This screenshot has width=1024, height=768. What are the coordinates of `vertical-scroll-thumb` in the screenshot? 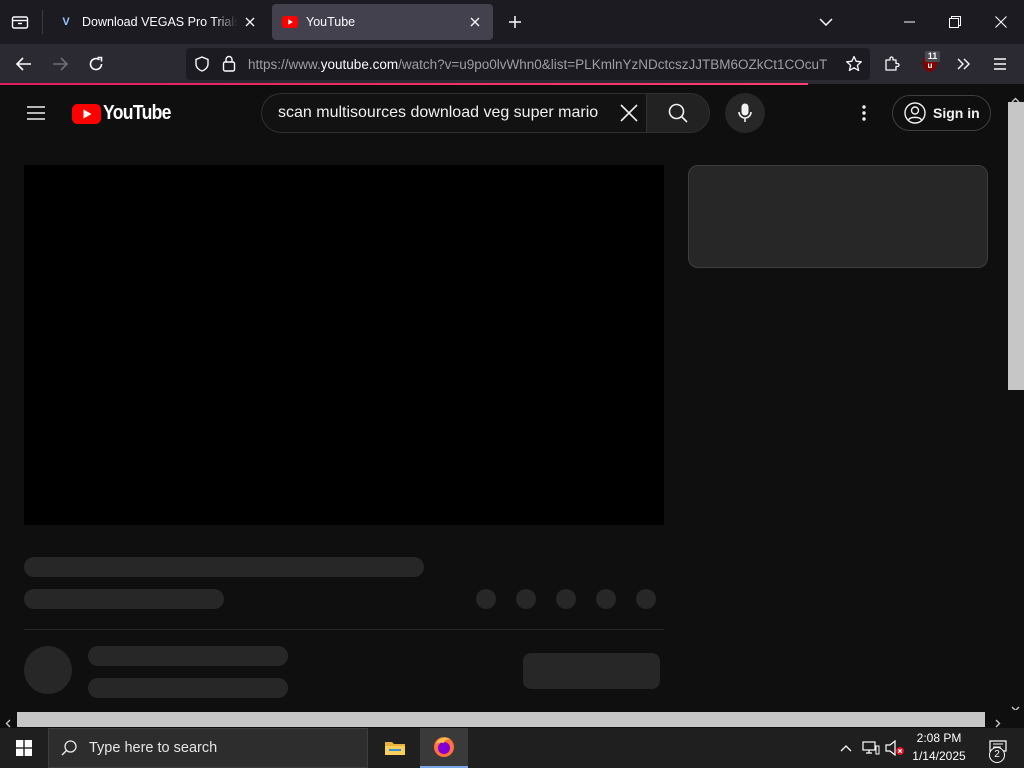 It's located at (1016, 246).